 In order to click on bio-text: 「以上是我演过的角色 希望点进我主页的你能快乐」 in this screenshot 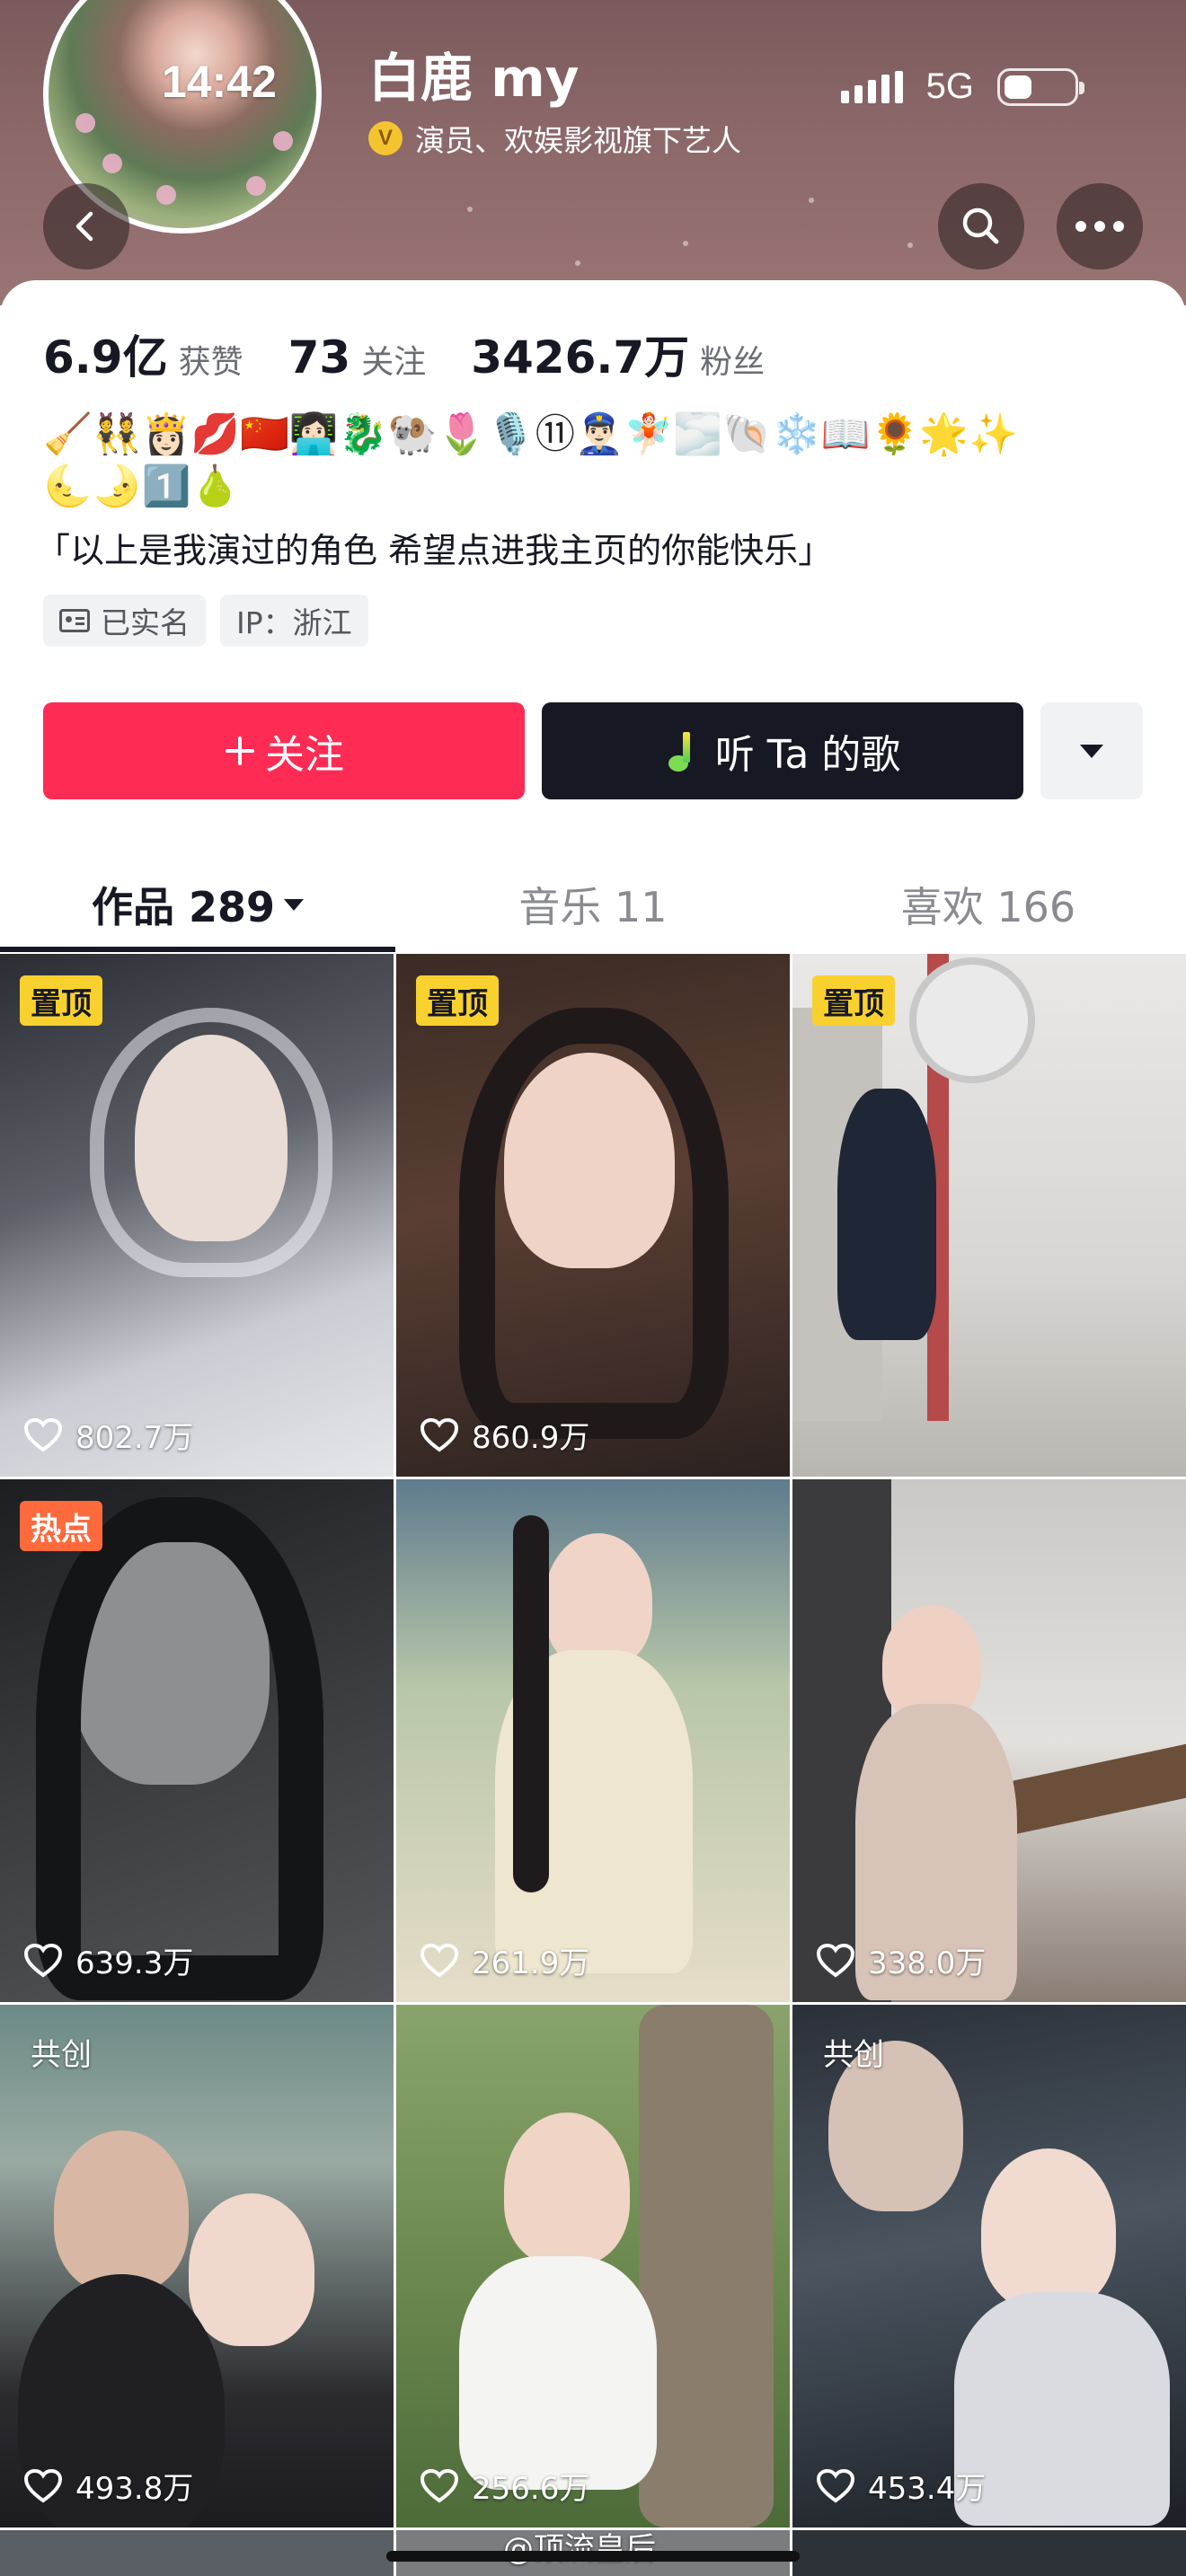, I will do `click(434, 550)`.